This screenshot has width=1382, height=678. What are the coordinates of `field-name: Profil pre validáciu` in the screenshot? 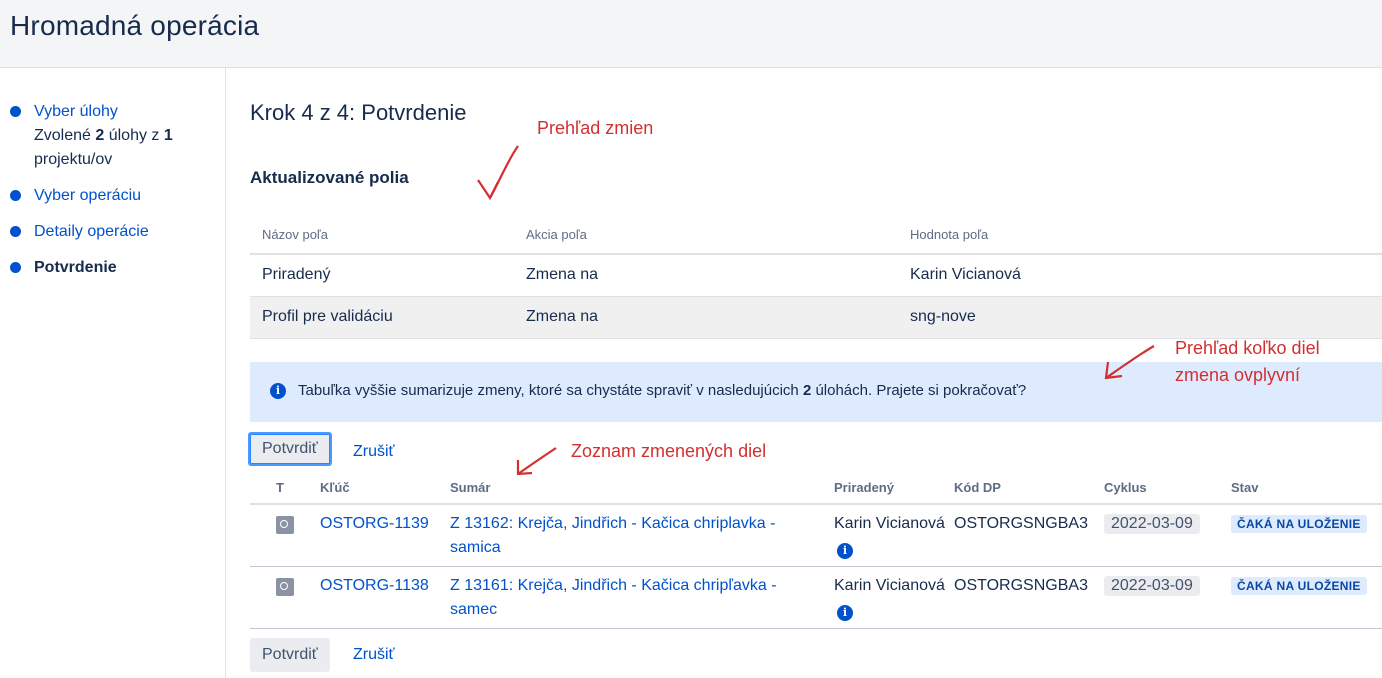 It's located at (382, 317).